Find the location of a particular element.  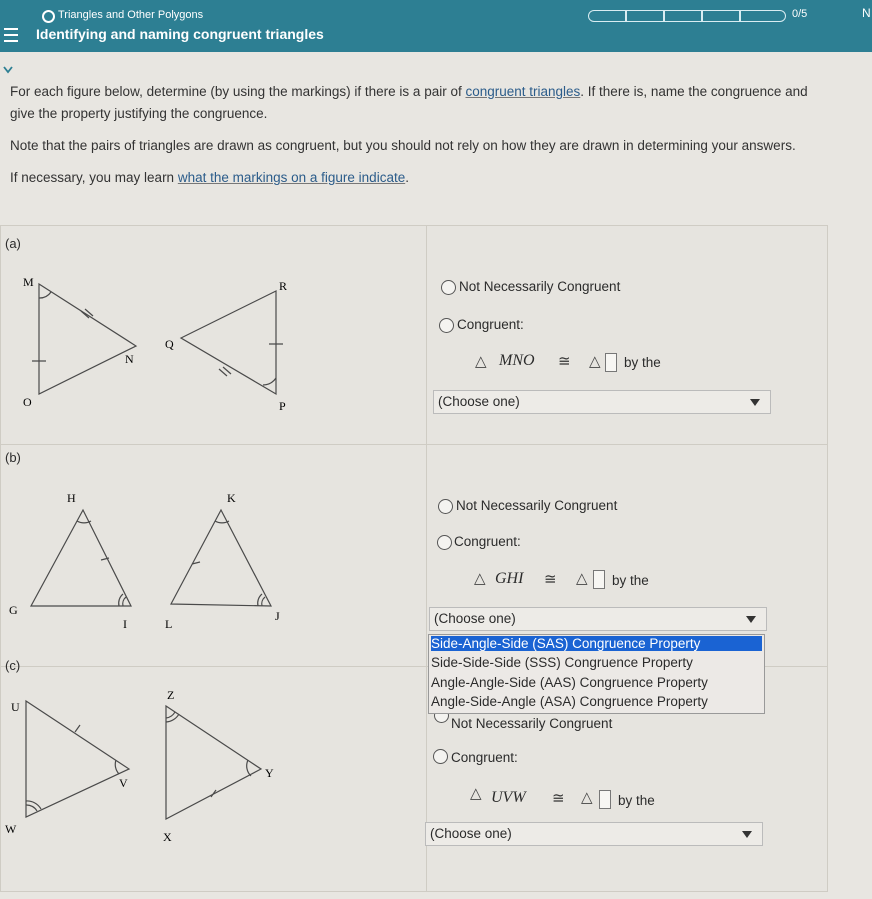

instruction-text: . If there is, name the congruence and is located at coordinates (694, 91).